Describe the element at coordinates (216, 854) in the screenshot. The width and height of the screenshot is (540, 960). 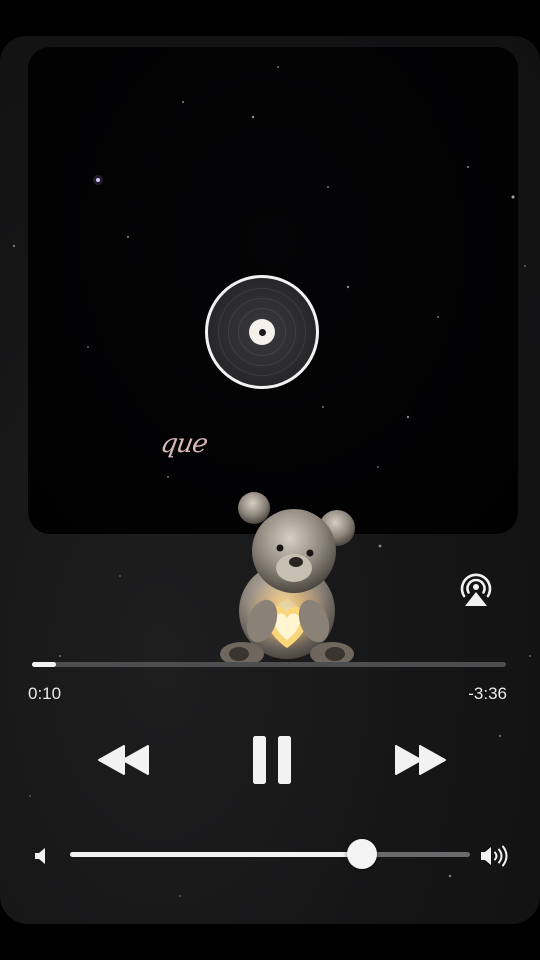
I see `volume-slider-fill` at that location.